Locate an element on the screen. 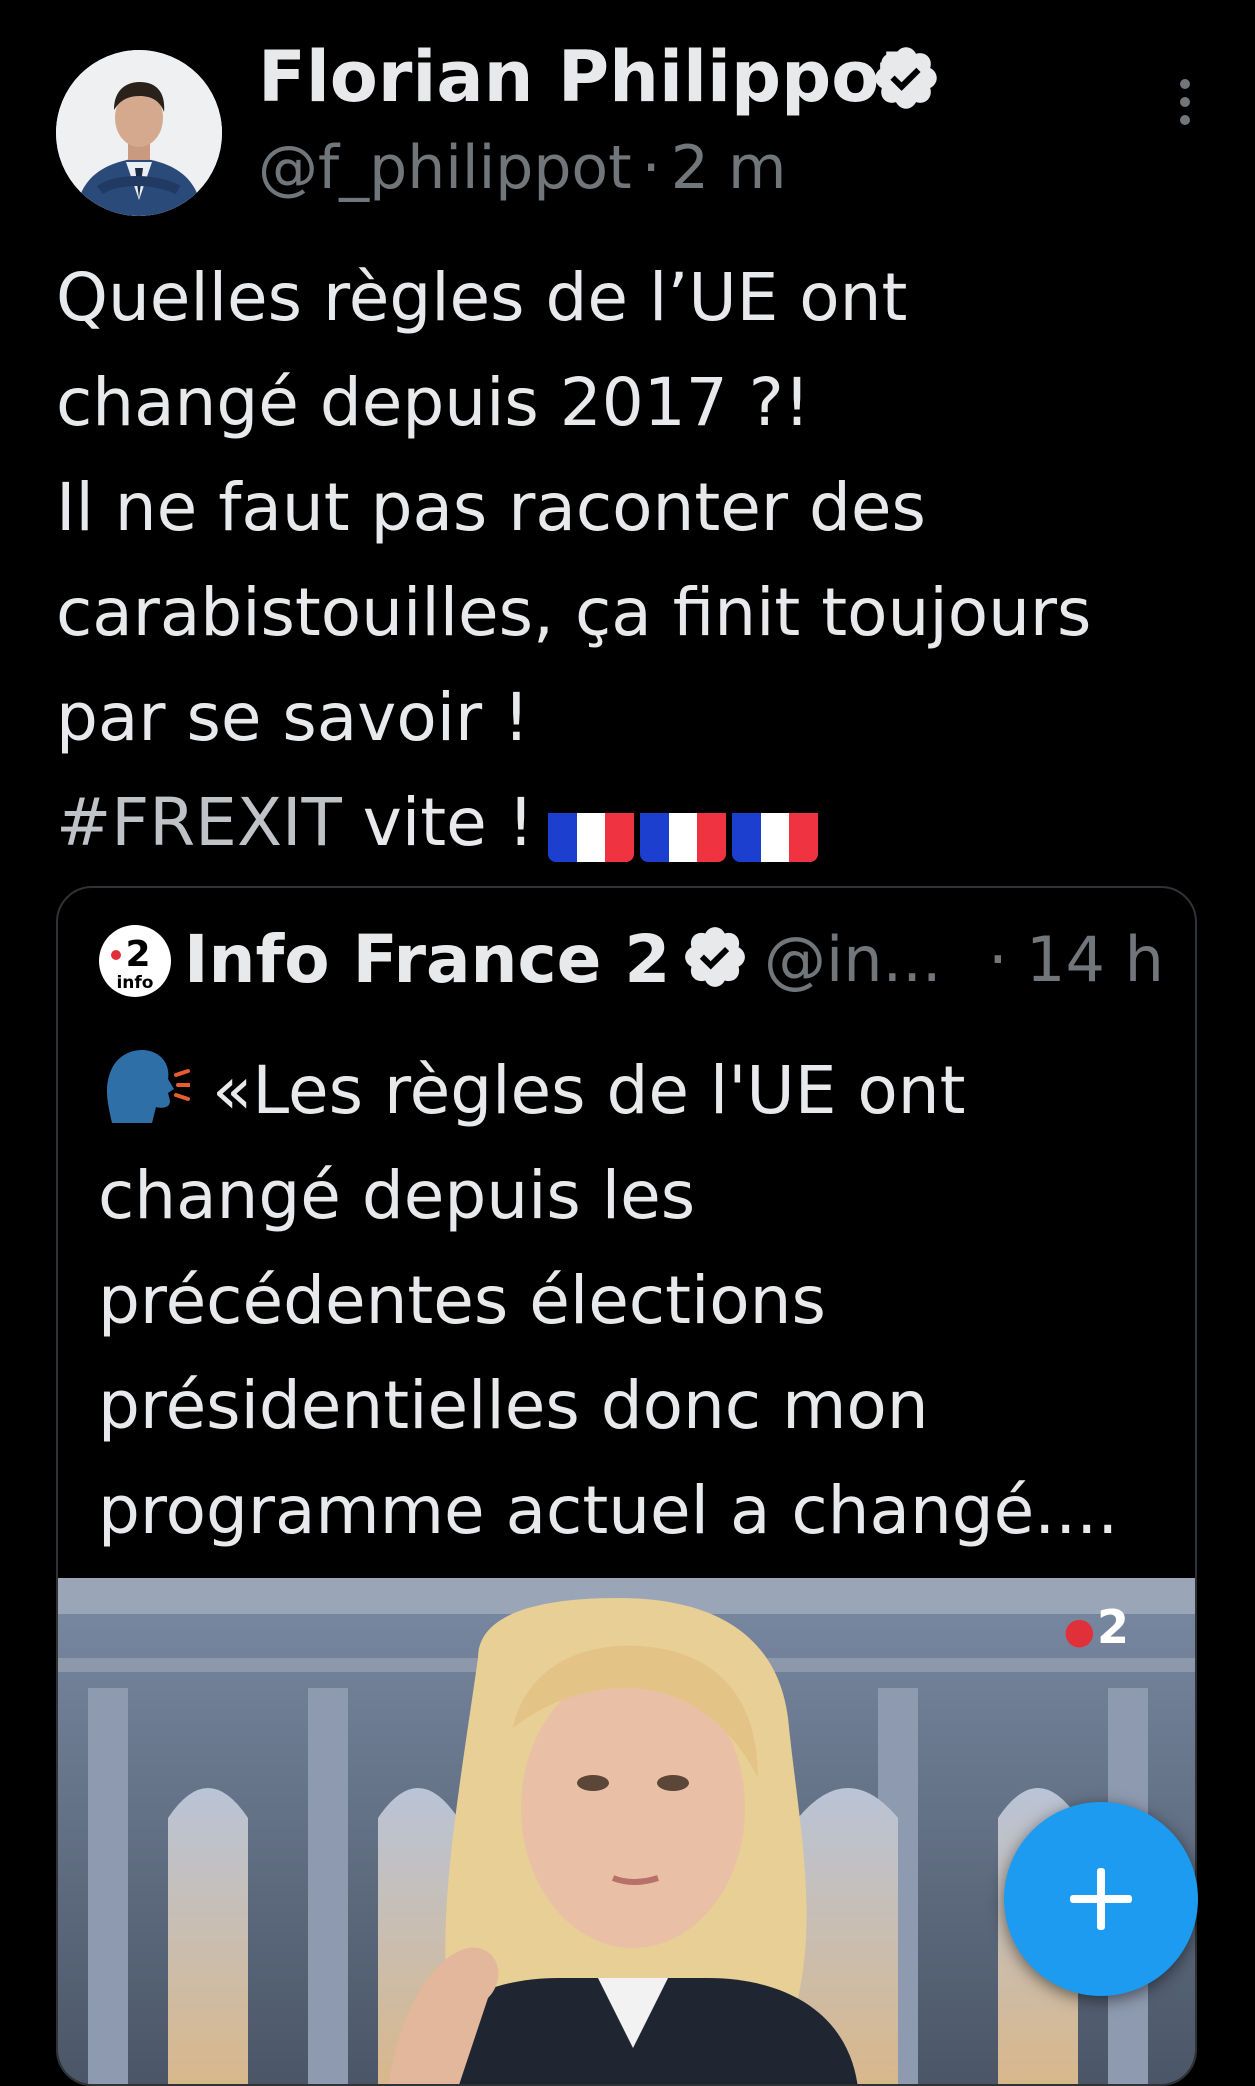 This screenshot has height=2086, width=1255. quoted-text-line: présidentielles donc mon is located at coordinates (513, 1405).